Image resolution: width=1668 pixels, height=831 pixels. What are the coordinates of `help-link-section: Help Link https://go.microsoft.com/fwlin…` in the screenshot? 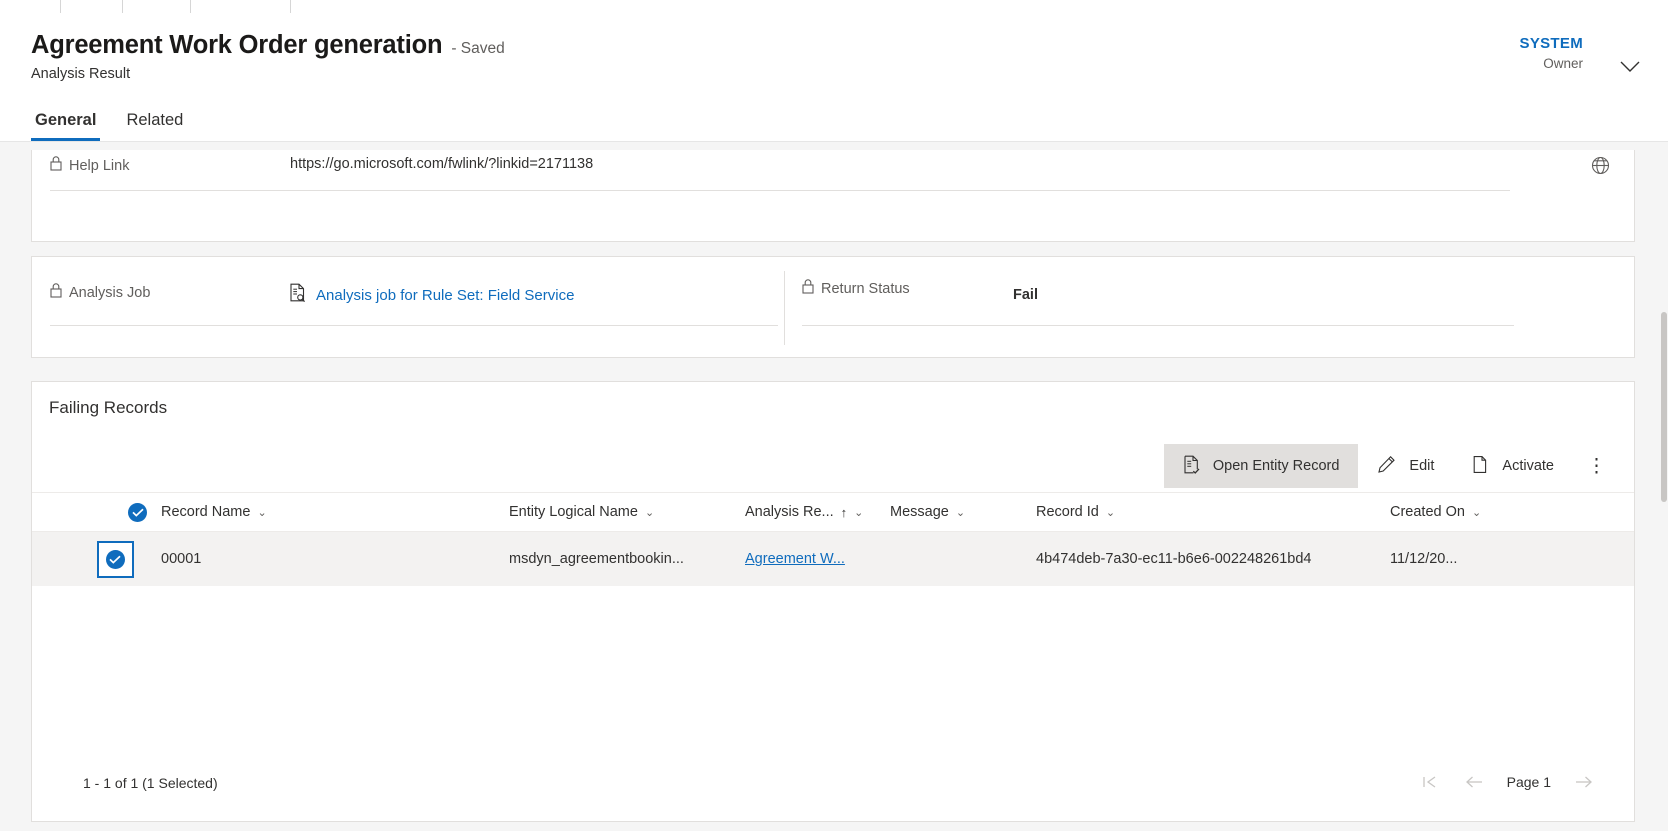 It's located at (833, 196).